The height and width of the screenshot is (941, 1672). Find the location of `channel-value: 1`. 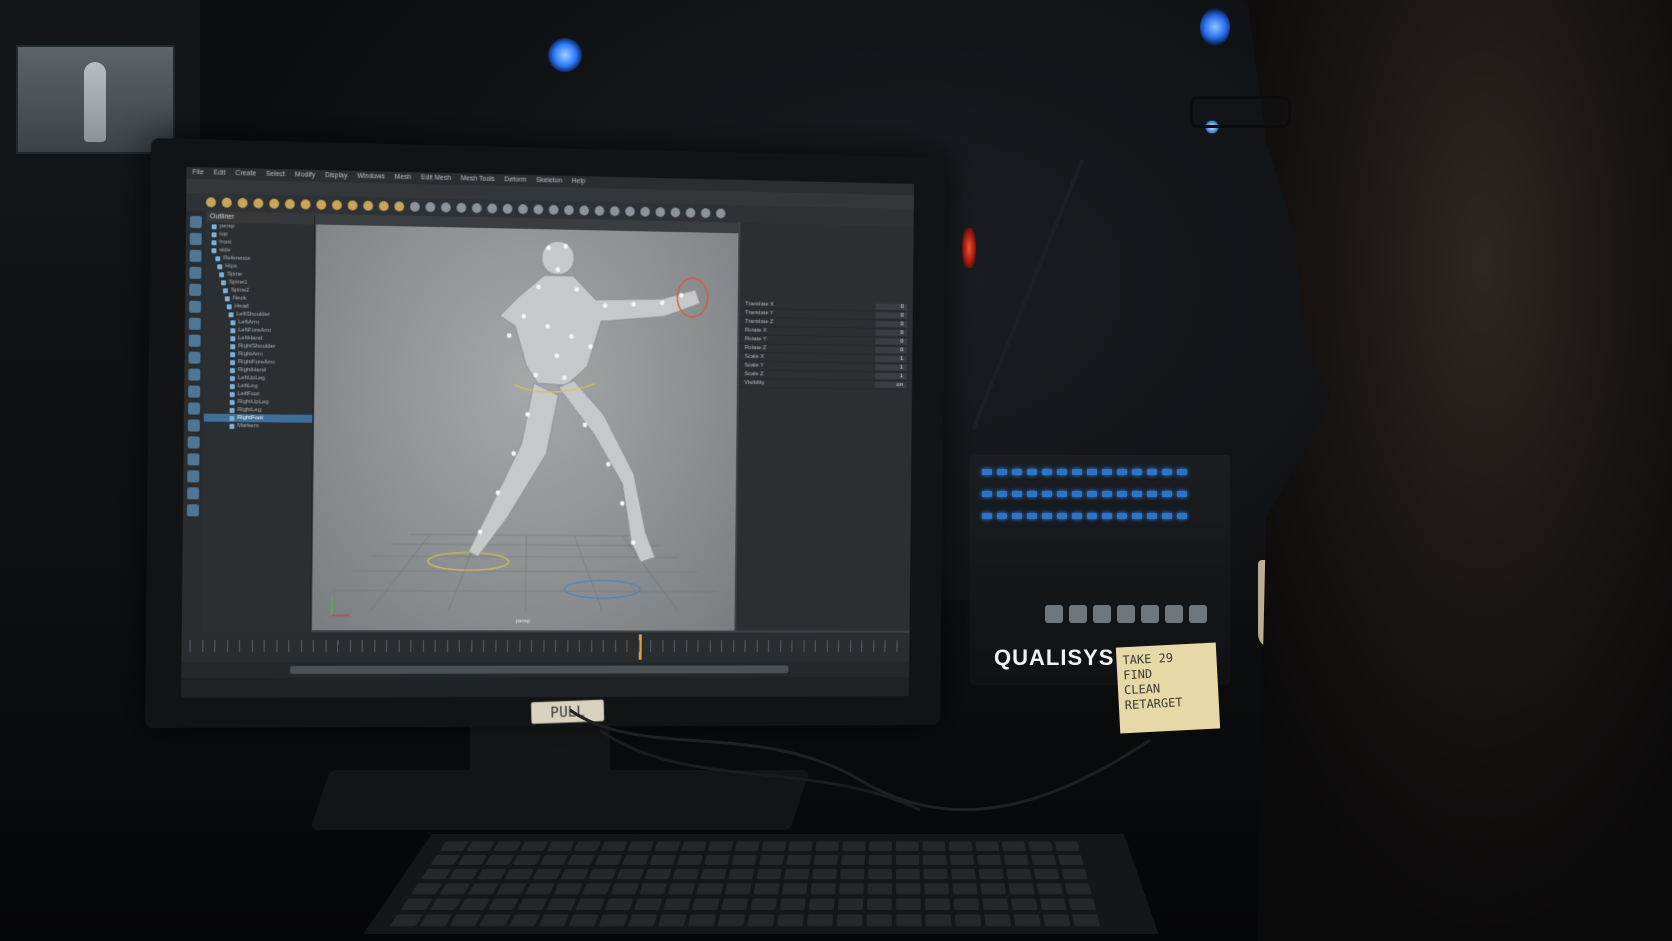

channel-value: 1 is located at coordinates (891, 367).